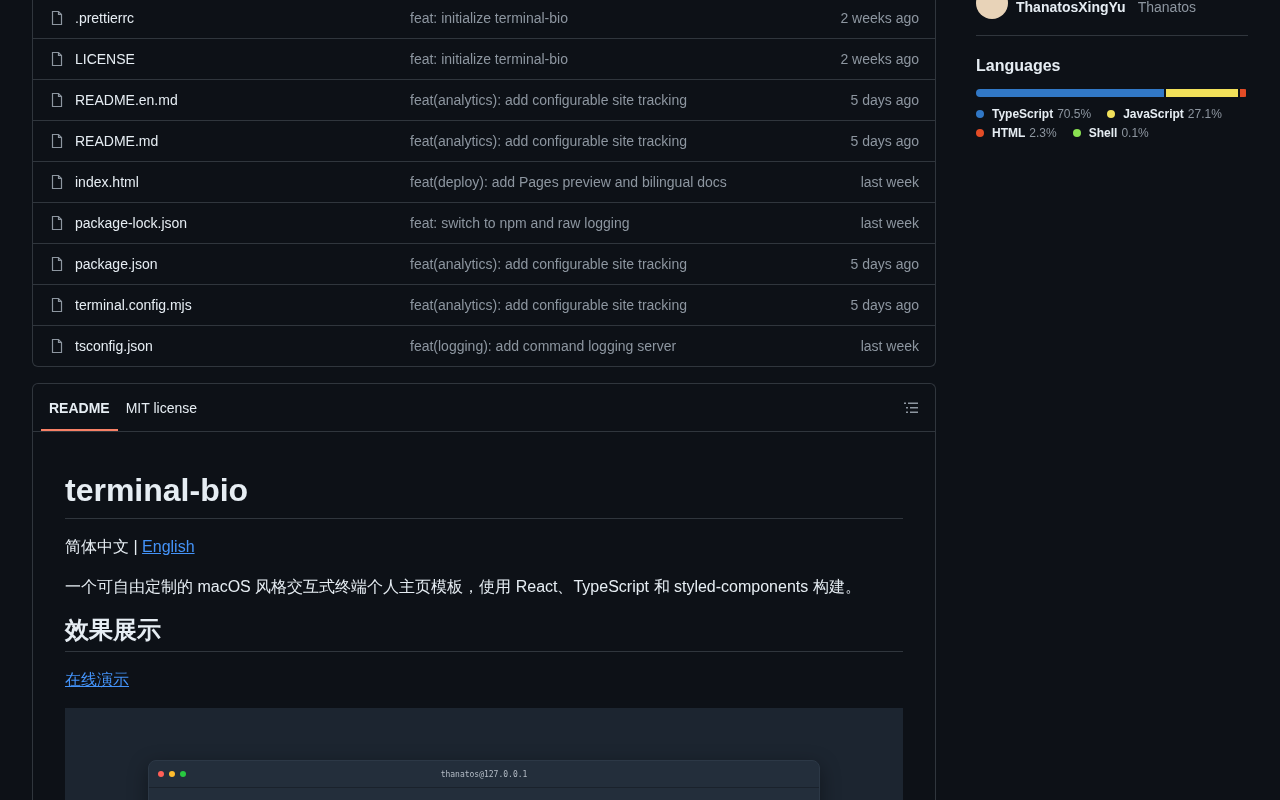 Image resolution: width=1280 pixels, height=800 pixels. What do you see at coordinates (484, 633) in the screenshot?
I see `section-heading: 效果展示` at bounding box center [484, 633].